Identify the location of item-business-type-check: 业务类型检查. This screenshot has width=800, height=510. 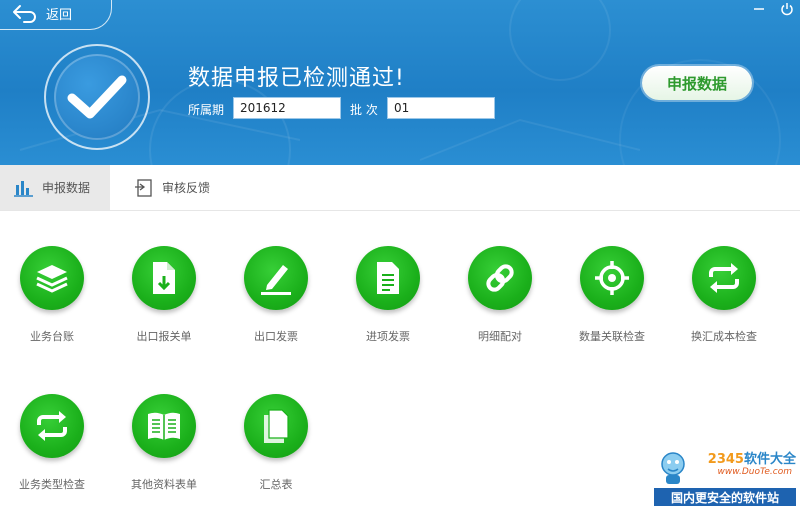
(55, 449).